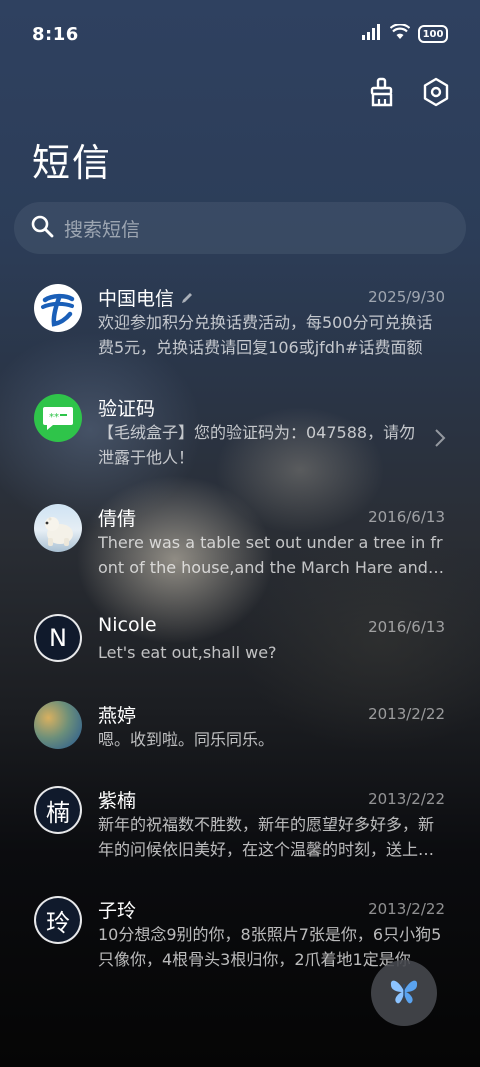  What do you see at coordinates (257, 445) in the screenshot?
I see `message-preview: 【毛绒盒子】您的验证码为：047588，请勿泄露于他人！` at bounding box center [257, 445].